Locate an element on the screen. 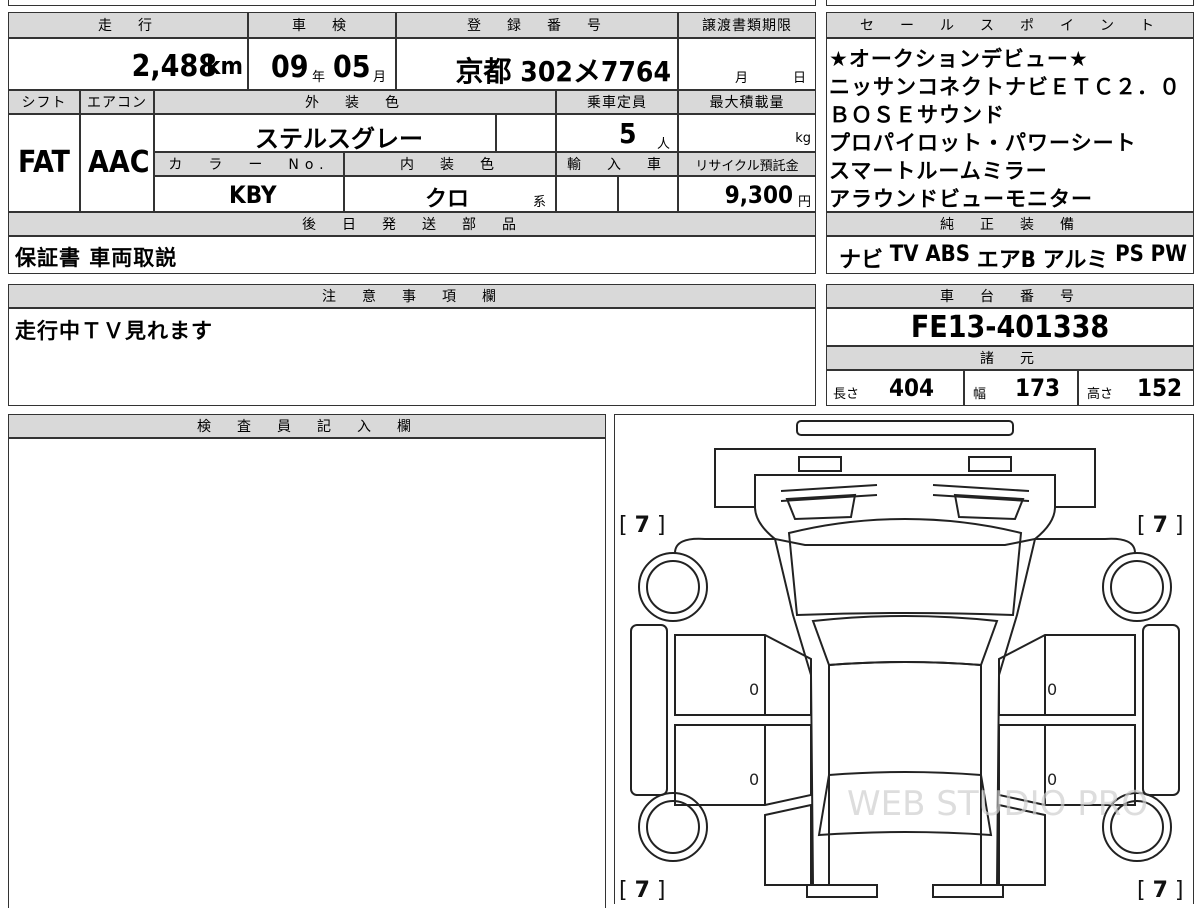 This screenshot has height=909, width=1200. registration-cell: 京都 302メ7764 is located at coordinates (537, 64).